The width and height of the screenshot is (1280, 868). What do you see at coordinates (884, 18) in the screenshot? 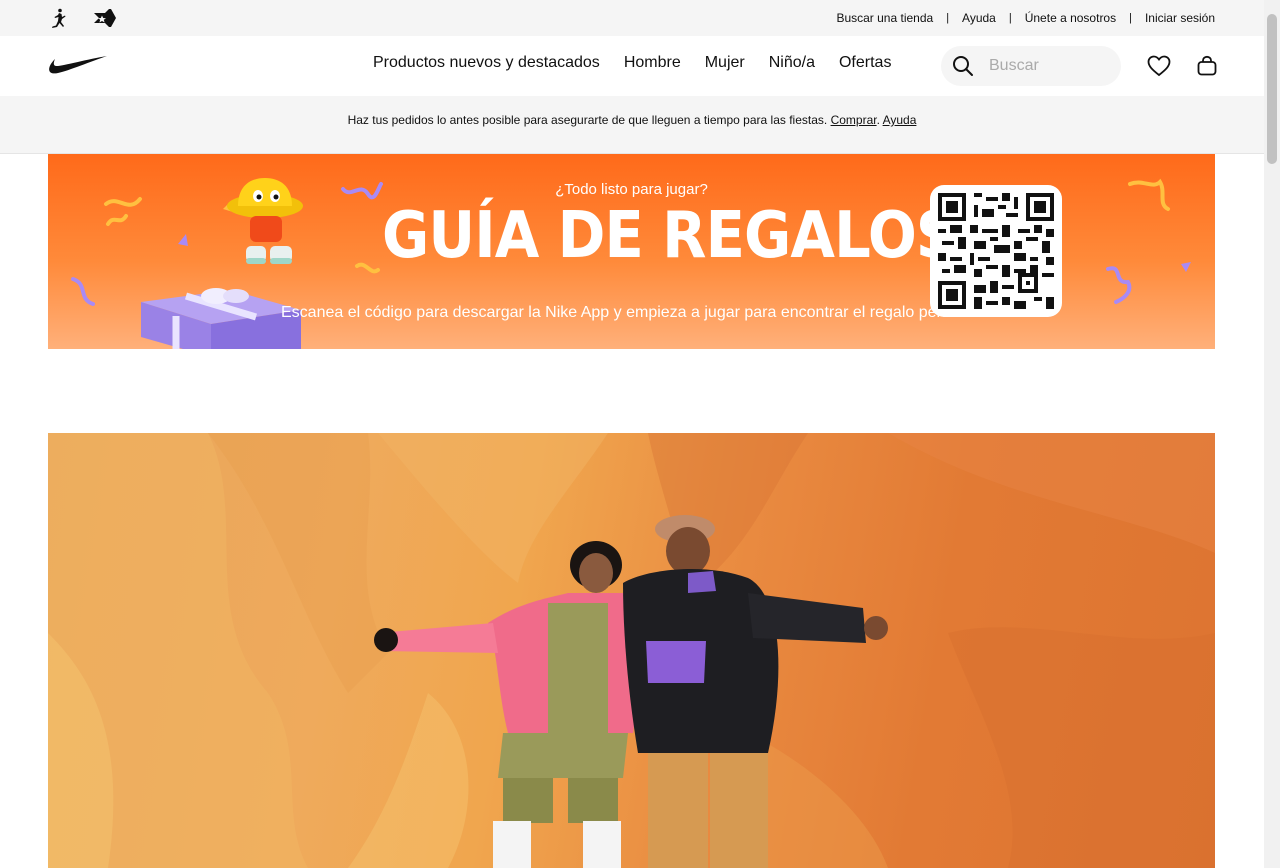
I see `find-store-link: Buscar una tienda` at bounding box center [884, 18].